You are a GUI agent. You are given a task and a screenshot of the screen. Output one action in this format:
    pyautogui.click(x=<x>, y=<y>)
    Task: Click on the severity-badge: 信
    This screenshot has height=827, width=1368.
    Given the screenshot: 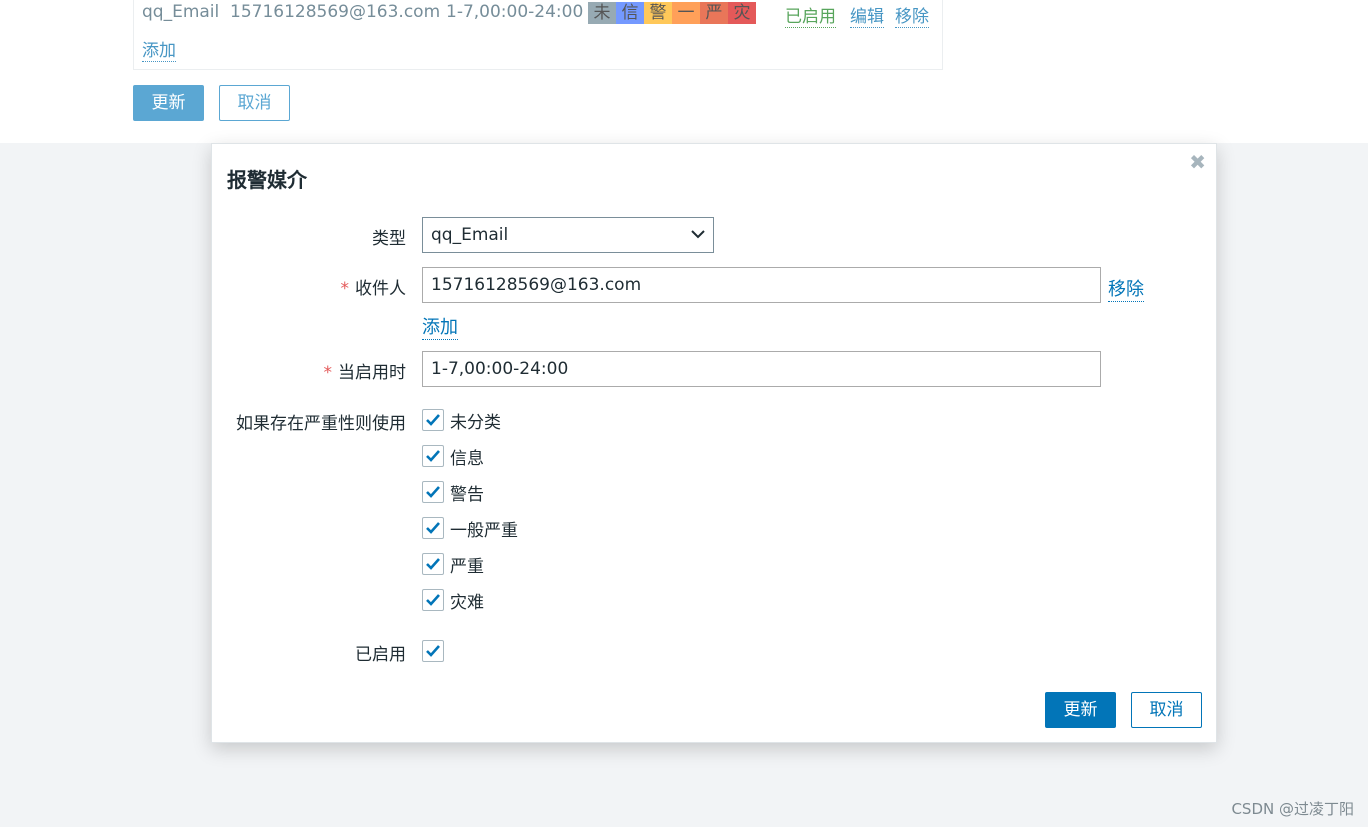 What is the action you would take?
    pyautogui.click(x=630, y=13)
    